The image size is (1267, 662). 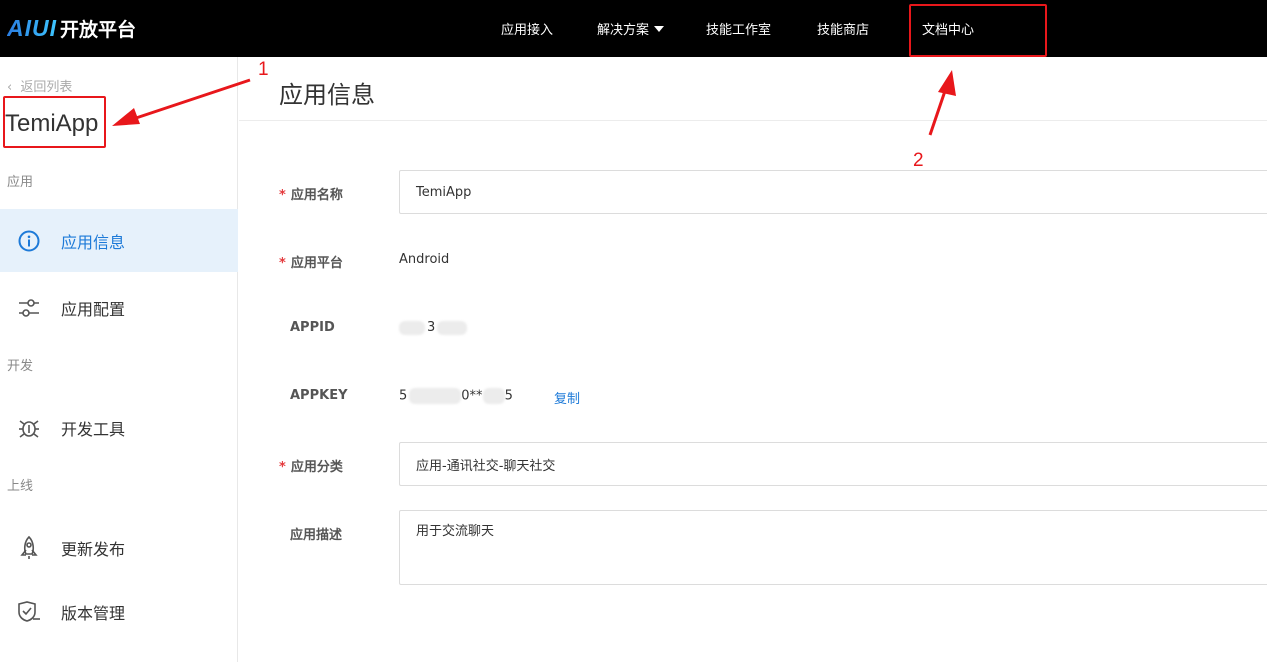 I want to click on logo-text: 开放平台, so click(x=98, y=29).